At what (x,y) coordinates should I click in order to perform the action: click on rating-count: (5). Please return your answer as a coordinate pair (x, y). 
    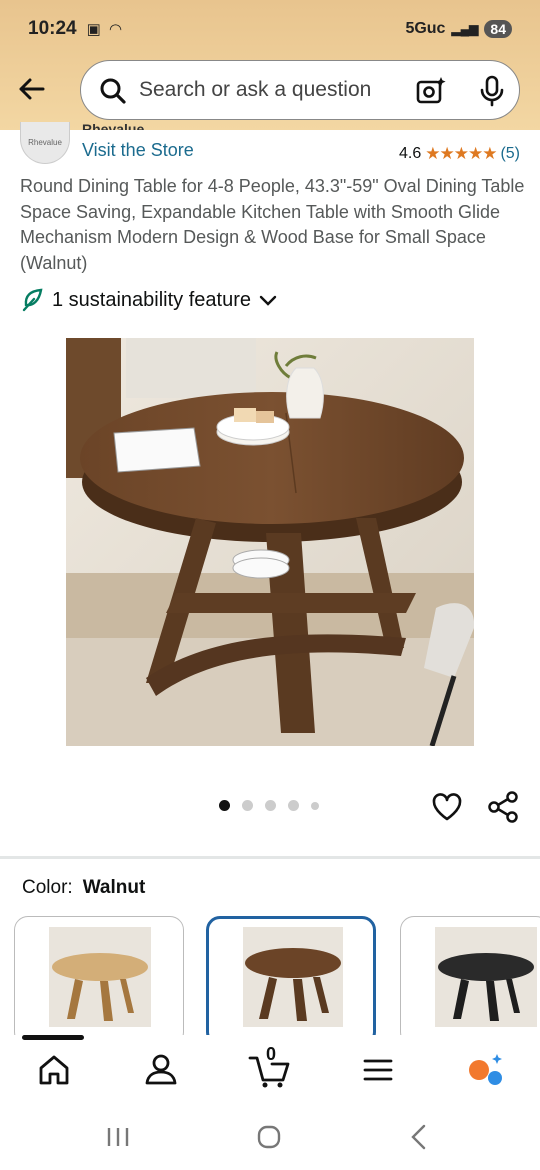
    Looking at the image, I should click on (510, 154).